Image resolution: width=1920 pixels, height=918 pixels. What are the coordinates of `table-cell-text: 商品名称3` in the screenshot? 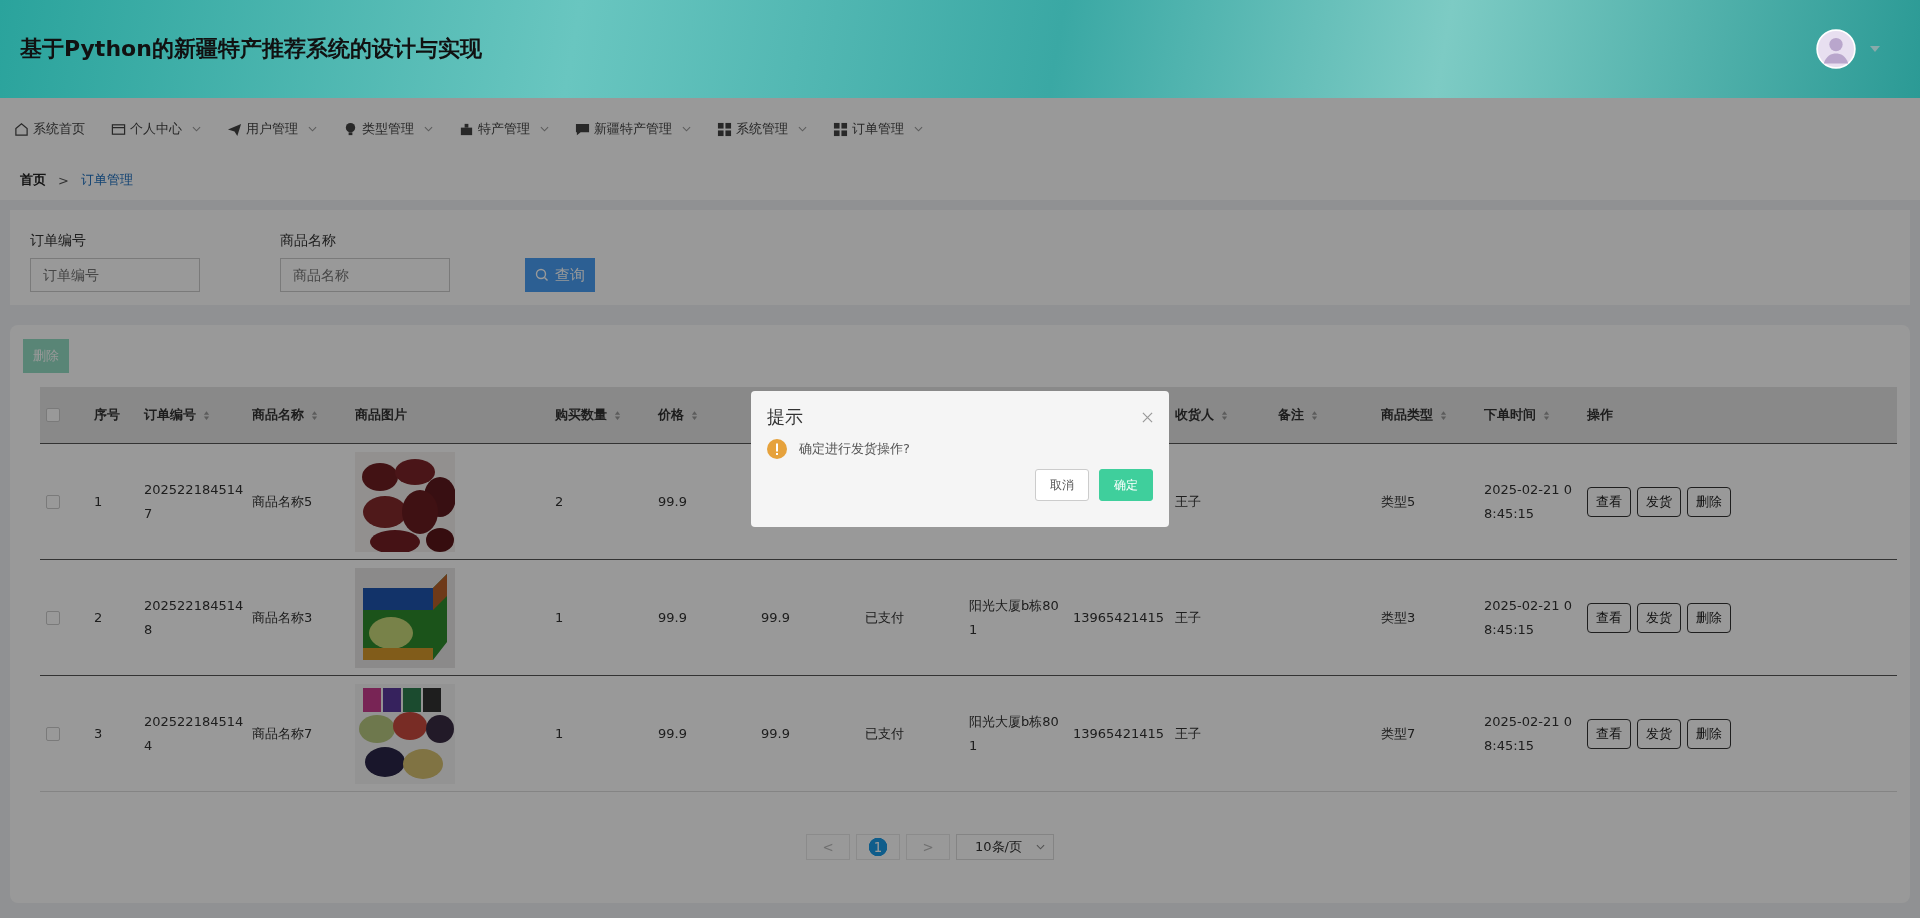 It's located at (282, 617).